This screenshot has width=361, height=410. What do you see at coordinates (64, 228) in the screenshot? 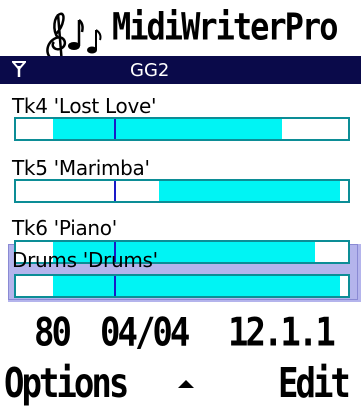
I see `track-label: Tk6 'Piano'` at bounding box center [64, 228].